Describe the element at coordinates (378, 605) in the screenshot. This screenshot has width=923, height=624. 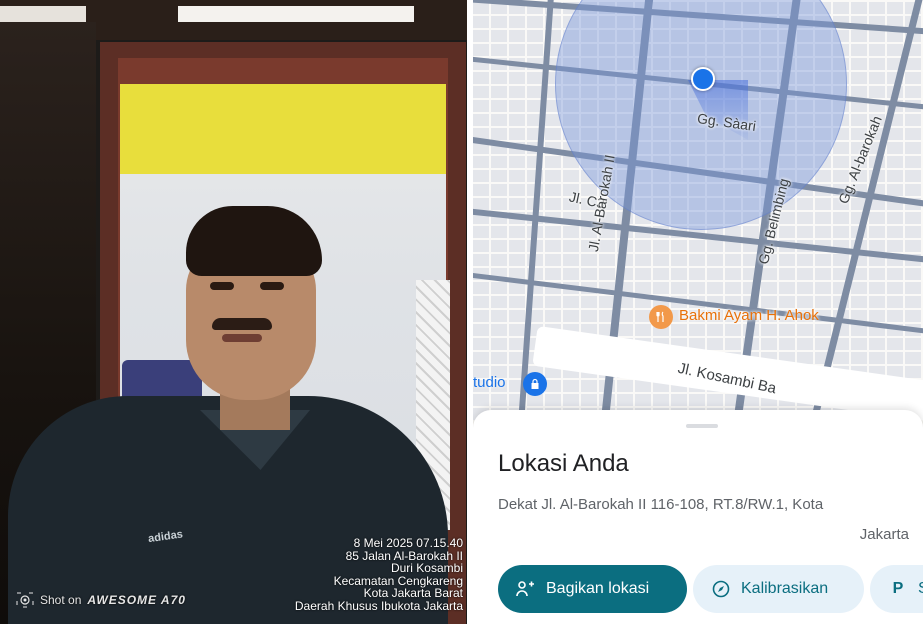
I see `timestamp-line: Daerah Khusus Ibukota Jakarta` at that location.